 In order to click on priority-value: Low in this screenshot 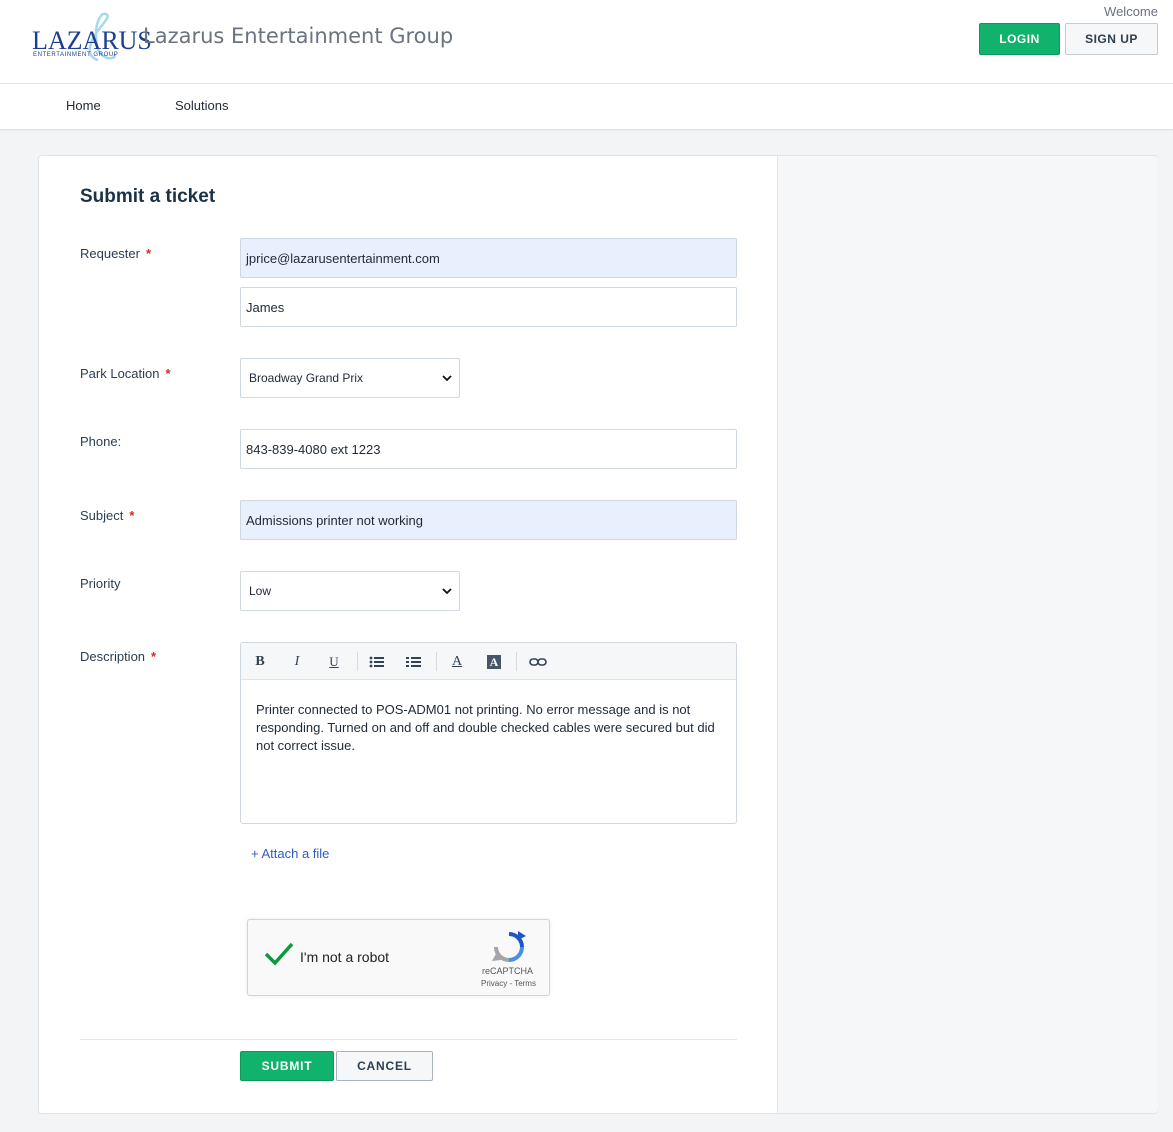, I will do `click(260, 591)`.